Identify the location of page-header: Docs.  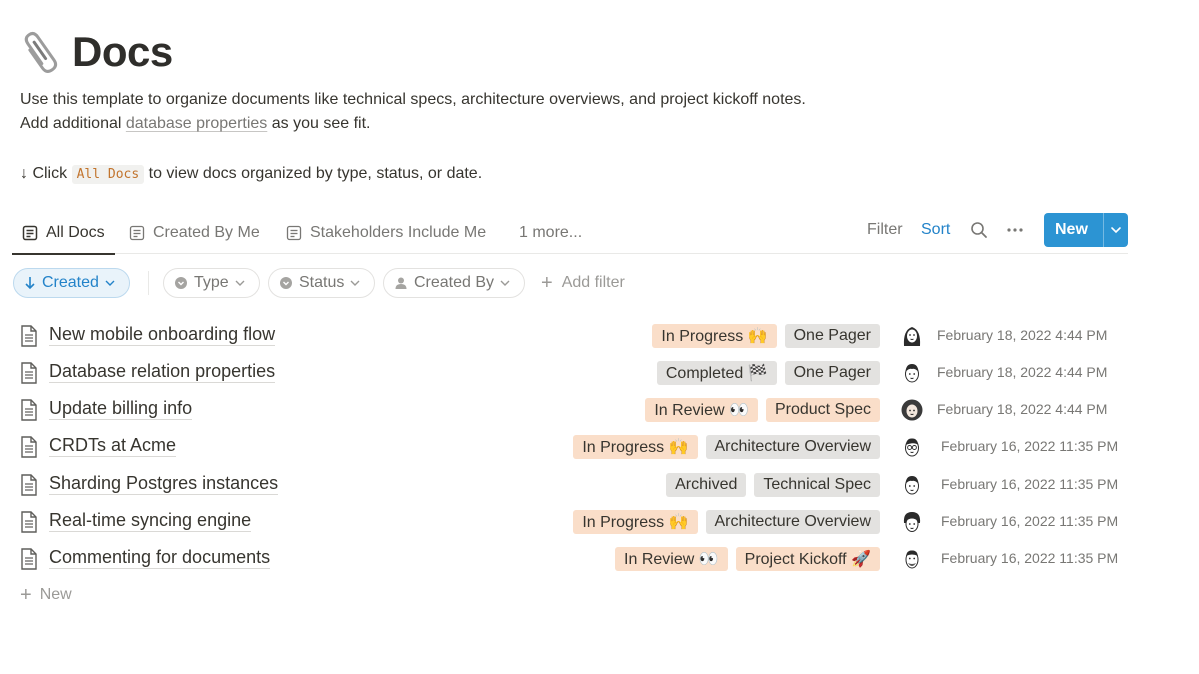
(95, 52).